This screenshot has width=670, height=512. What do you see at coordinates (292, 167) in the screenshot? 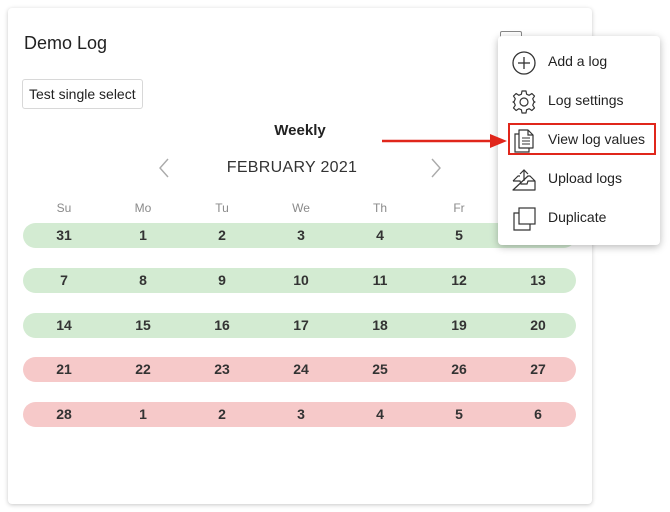
I see `month-label: FEBRUARY 2021` at bounding box center [292, 167].